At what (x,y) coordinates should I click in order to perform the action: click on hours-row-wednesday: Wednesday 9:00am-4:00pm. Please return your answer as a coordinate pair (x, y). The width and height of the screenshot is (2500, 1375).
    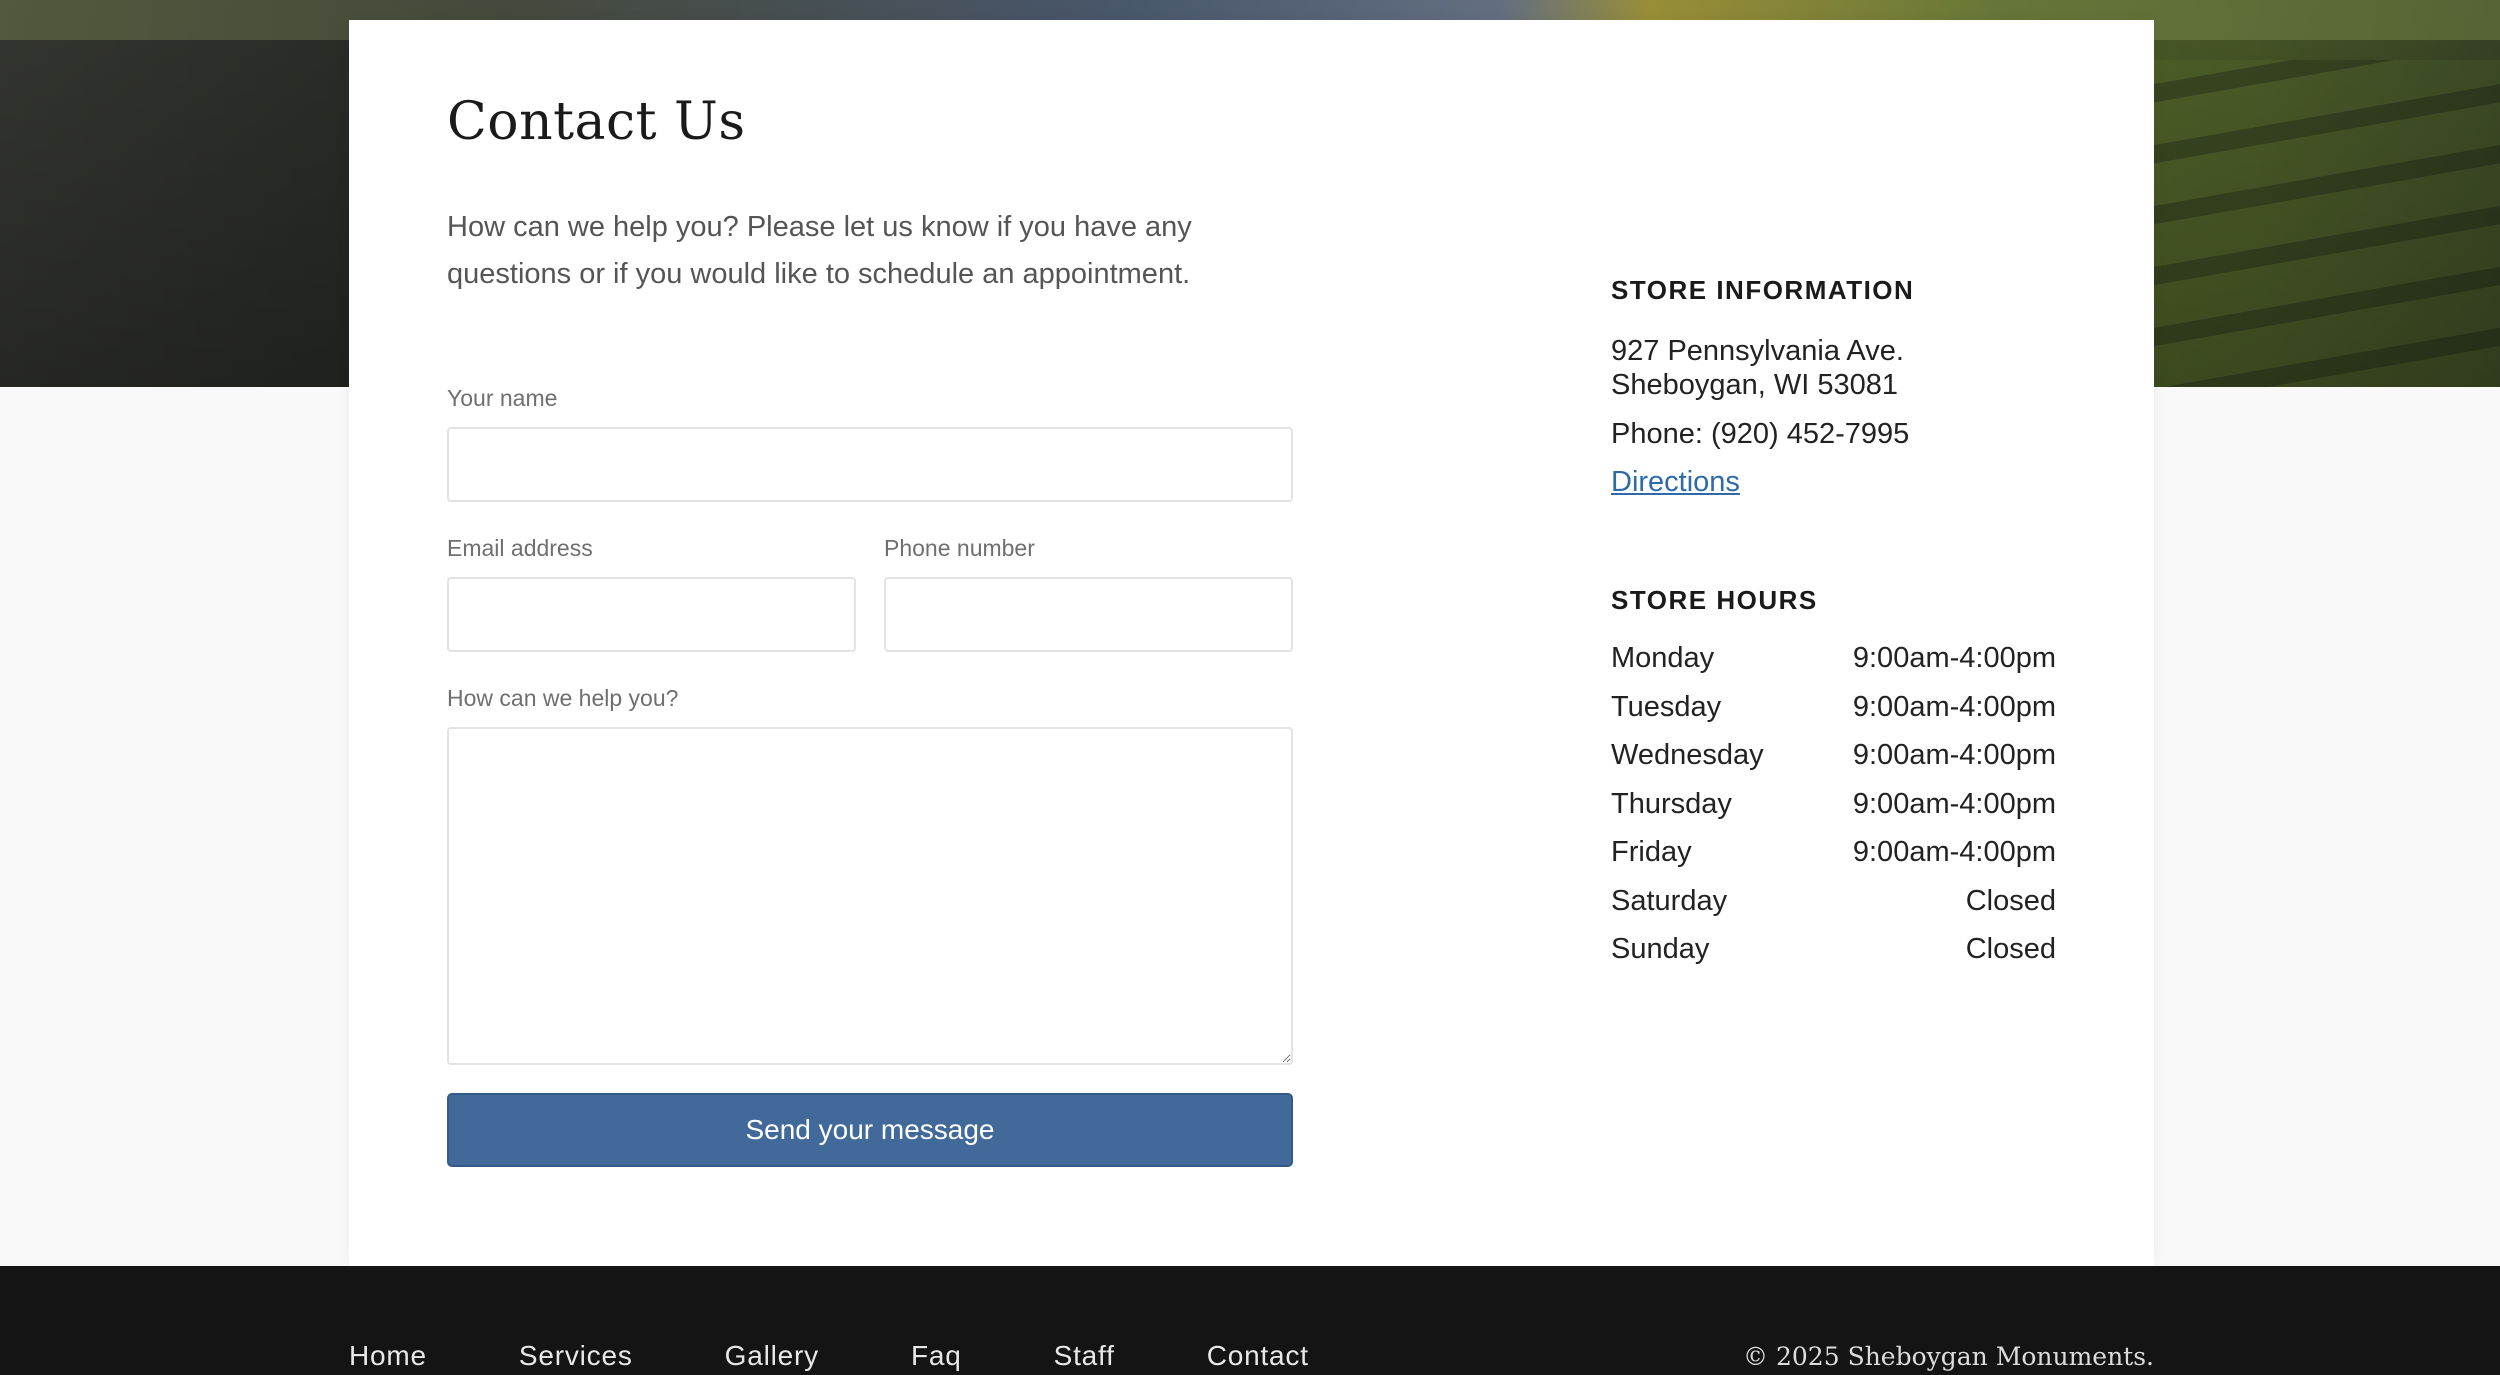
    Looking at the image, I should click on (1833, 763).